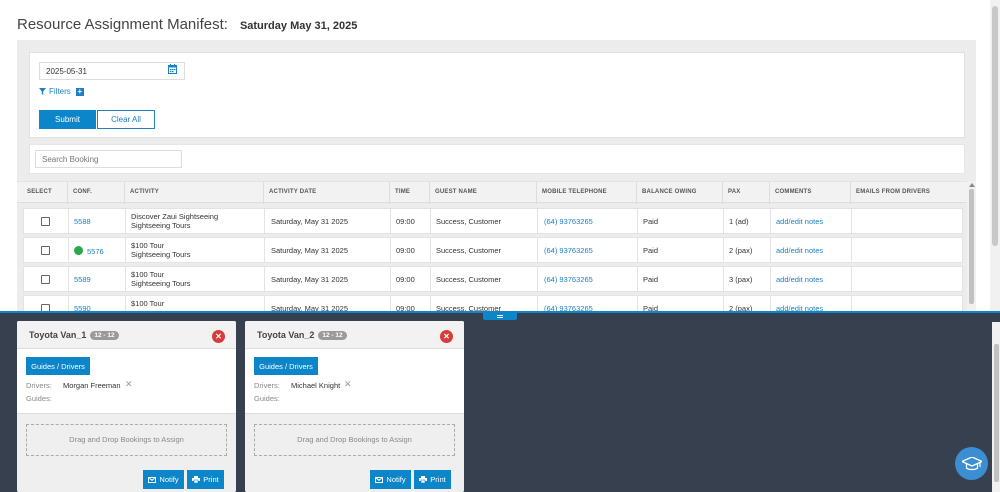 The image size is (1000, 492). I want to click on submit-button: Submit, so click(67, 119).